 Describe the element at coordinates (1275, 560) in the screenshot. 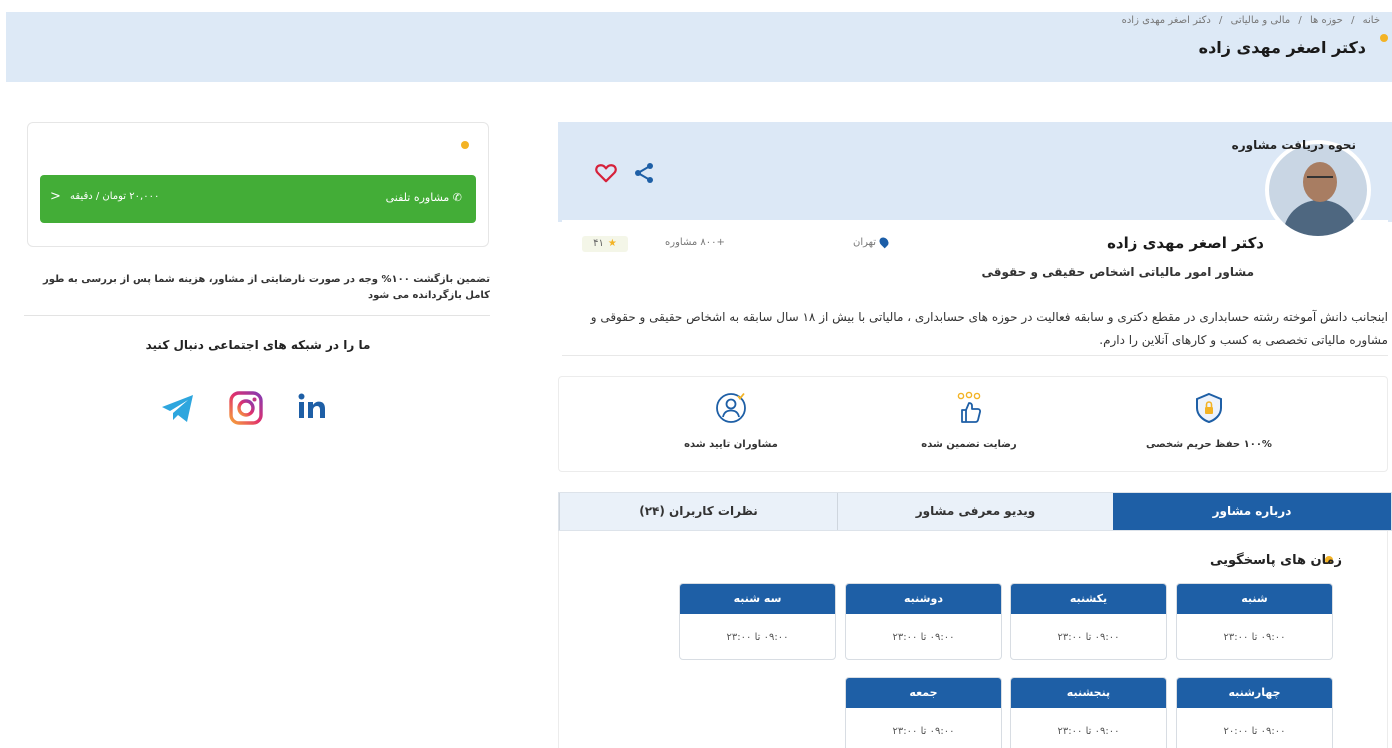

I see `hours-title: زمان های پاسخگویی` at that location.